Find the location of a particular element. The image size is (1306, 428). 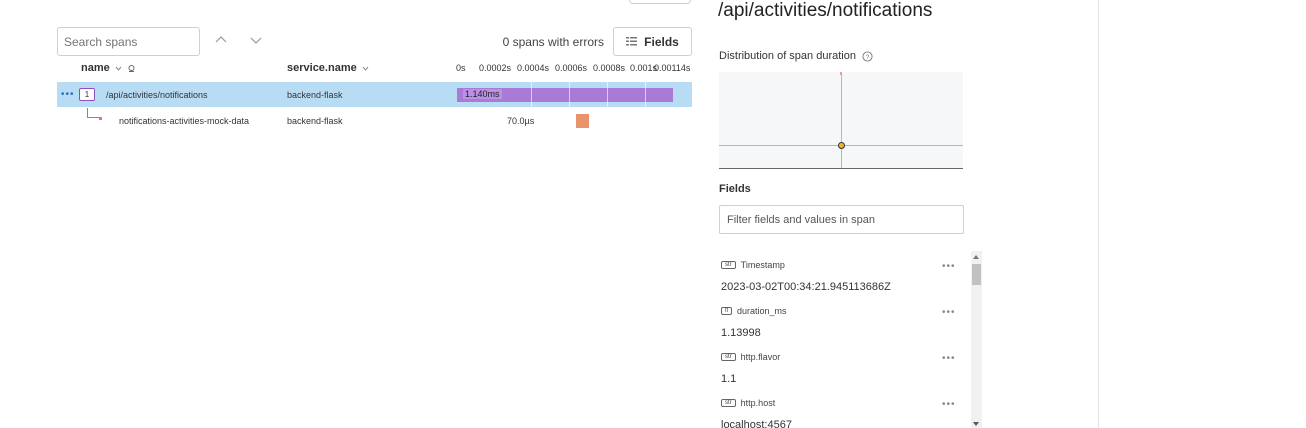

field-item: str http.host ••• localhost:4567 is located at coordinates (844, 408).